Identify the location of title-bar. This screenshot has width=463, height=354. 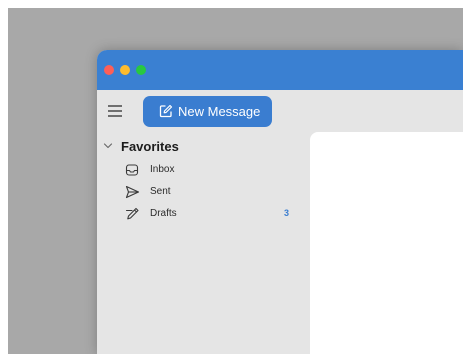
(280, 70).